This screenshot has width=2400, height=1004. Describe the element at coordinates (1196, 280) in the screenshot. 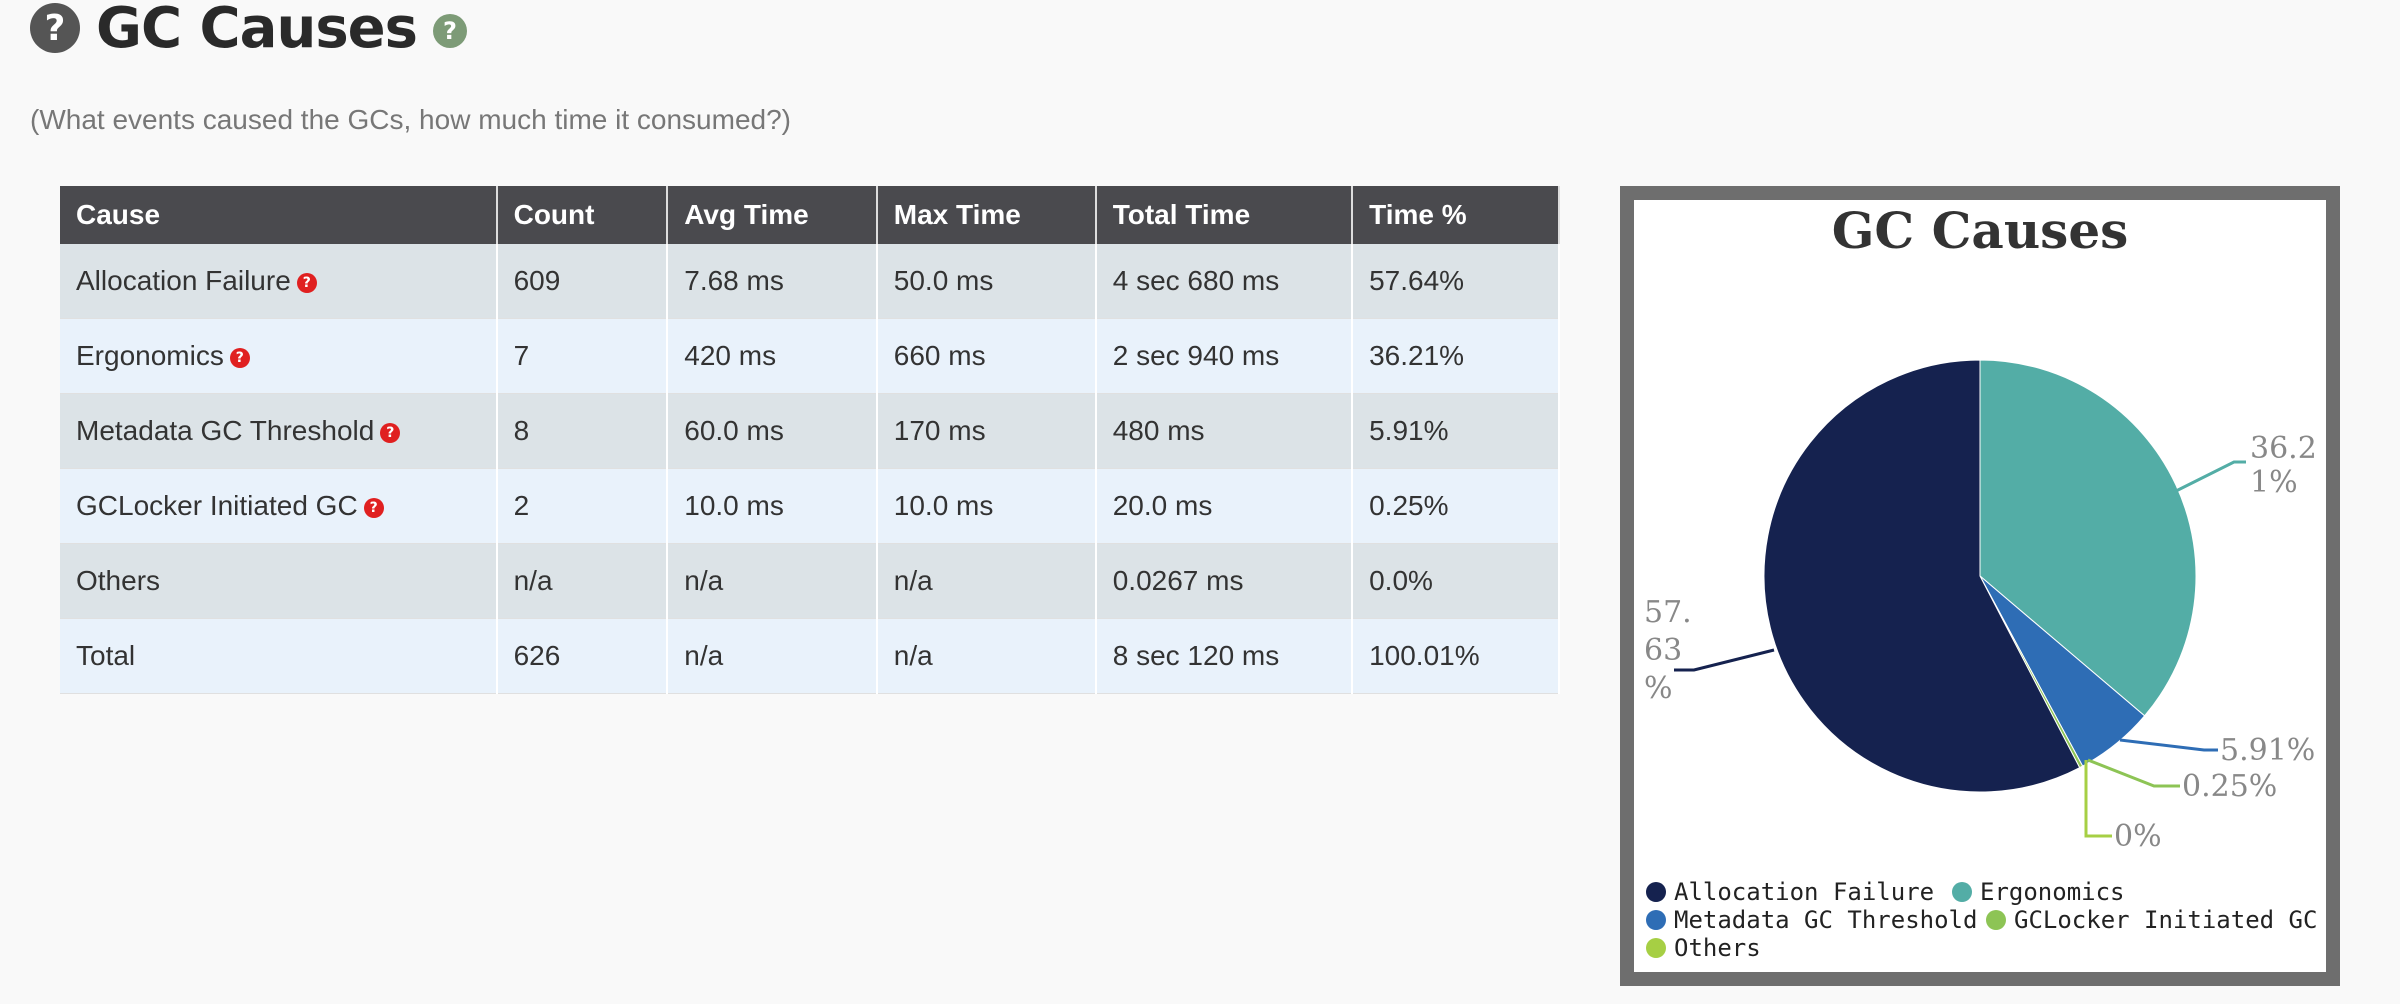

I see `cell-value: 4 sec 680 ms` at that location.